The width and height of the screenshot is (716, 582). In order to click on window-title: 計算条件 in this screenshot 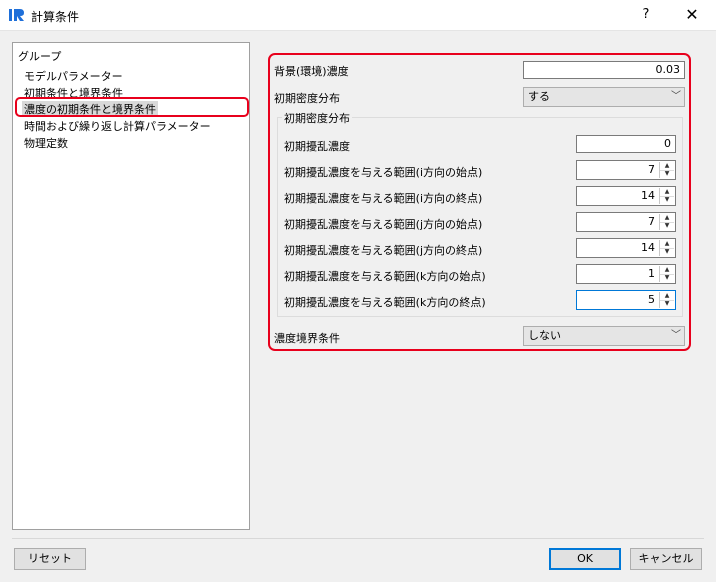, I will do `click(55, 17)`.